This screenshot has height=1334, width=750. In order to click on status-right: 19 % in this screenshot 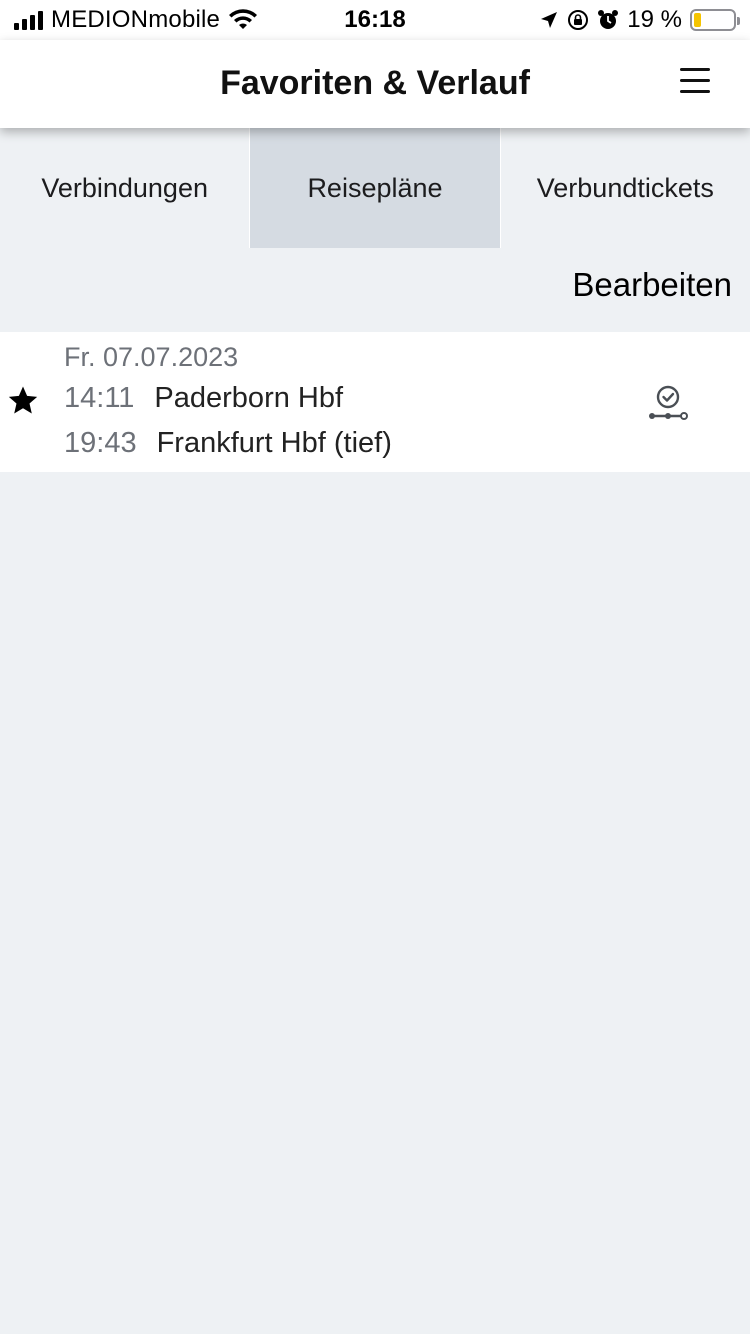, I will do `click(639, 20)`.